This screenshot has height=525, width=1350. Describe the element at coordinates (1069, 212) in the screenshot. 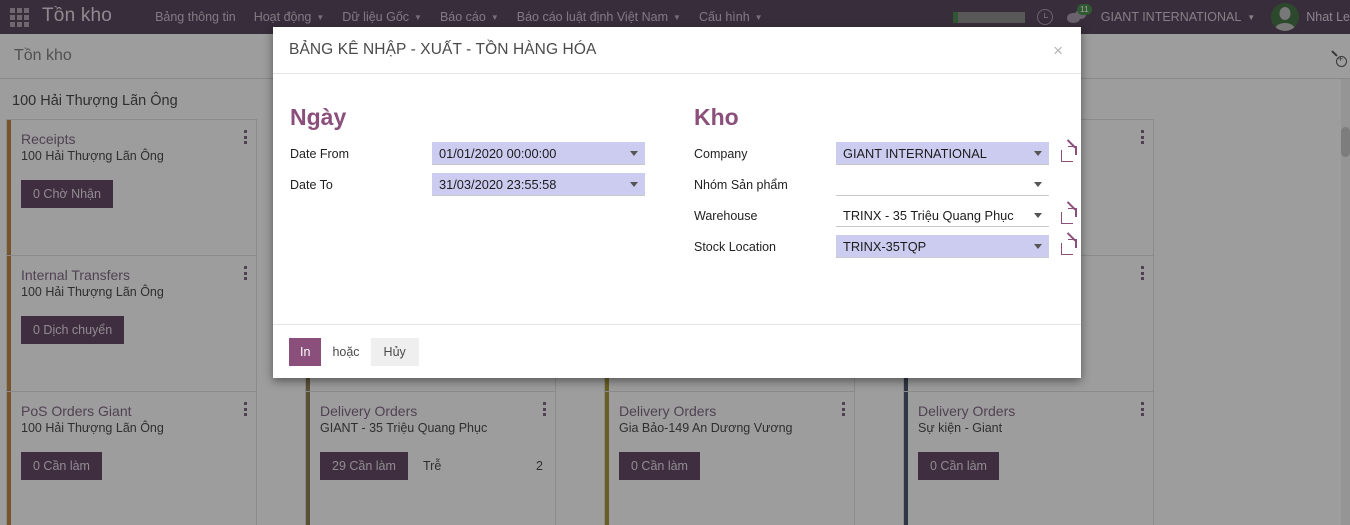

I see `open-warehouse-external-link-icon` at that location.